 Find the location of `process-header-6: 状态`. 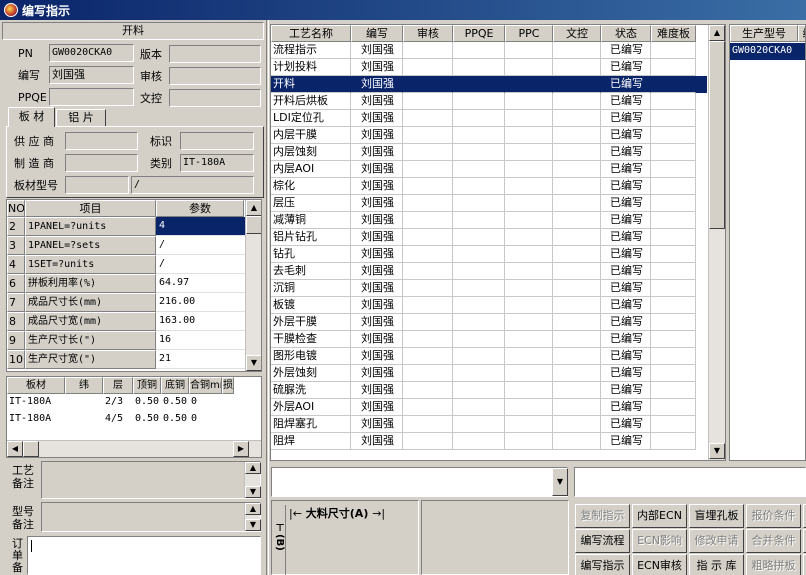

process-header-6: 状态 is located at coordinates (626, 33).